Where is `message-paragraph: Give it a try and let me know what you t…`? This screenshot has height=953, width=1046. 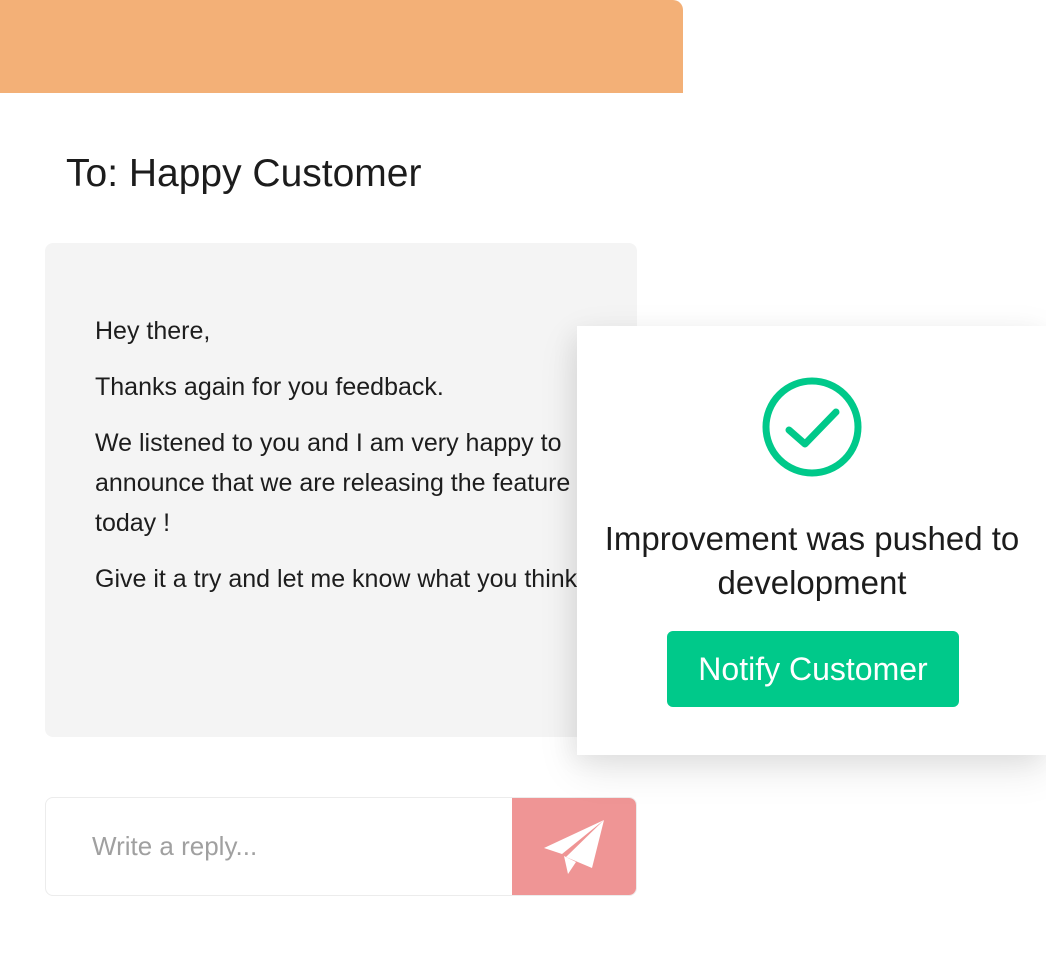
message-paragraph: Give it a try and let me know what you t… is located at coordinates (340, 579).